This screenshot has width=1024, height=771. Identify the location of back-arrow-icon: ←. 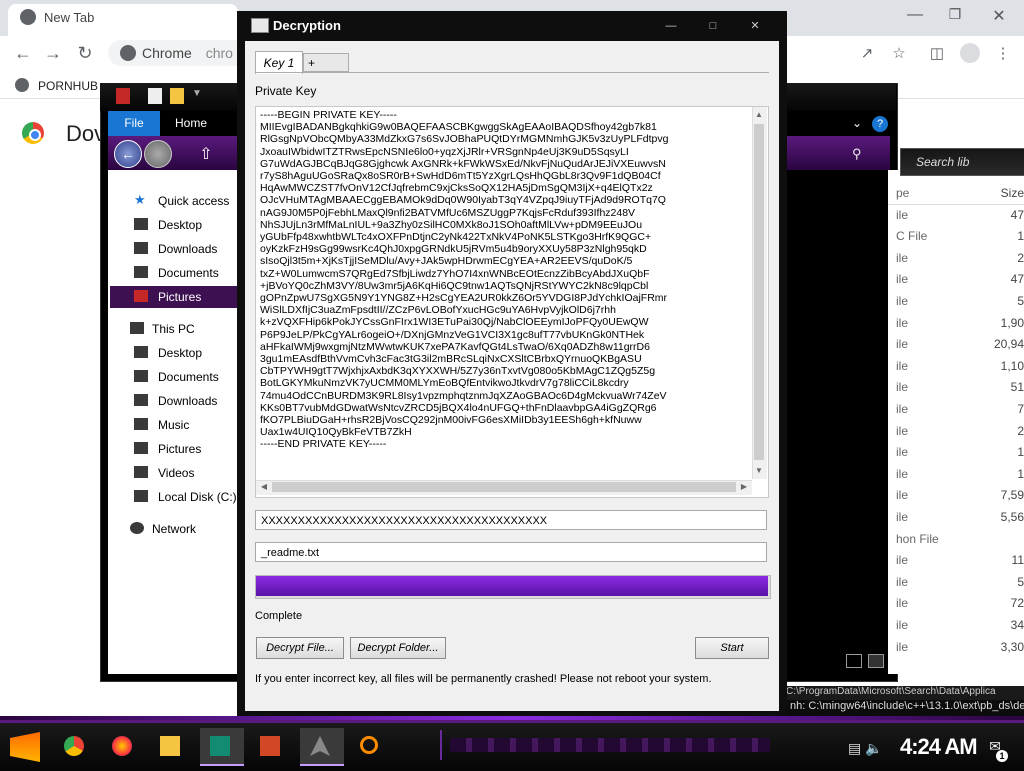
(23, 53).